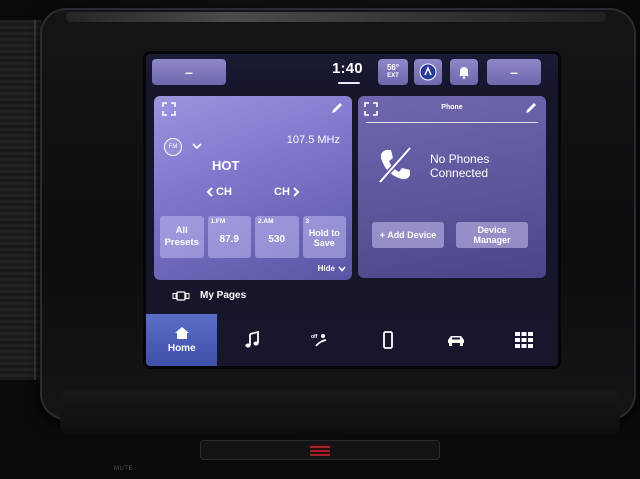 This screenshot has width=640, height=479. What do you see at coordinates (123, 469) in the screenshot?
I see `mute-label: MUTE` at bounding box center [123, 469].